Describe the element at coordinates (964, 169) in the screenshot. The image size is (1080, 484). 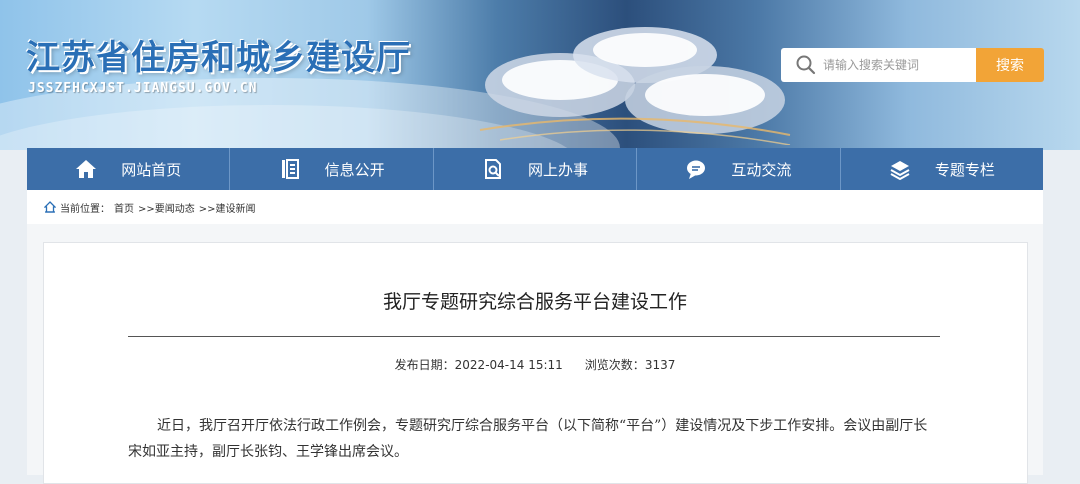
I see `nav-item-label: 专题专栏` at that location.